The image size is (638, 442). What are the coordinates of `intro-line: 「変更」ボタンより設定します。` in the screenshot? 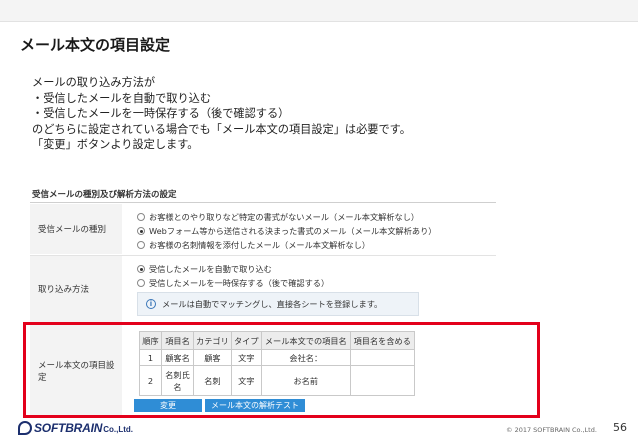 It's located at (115, 144).